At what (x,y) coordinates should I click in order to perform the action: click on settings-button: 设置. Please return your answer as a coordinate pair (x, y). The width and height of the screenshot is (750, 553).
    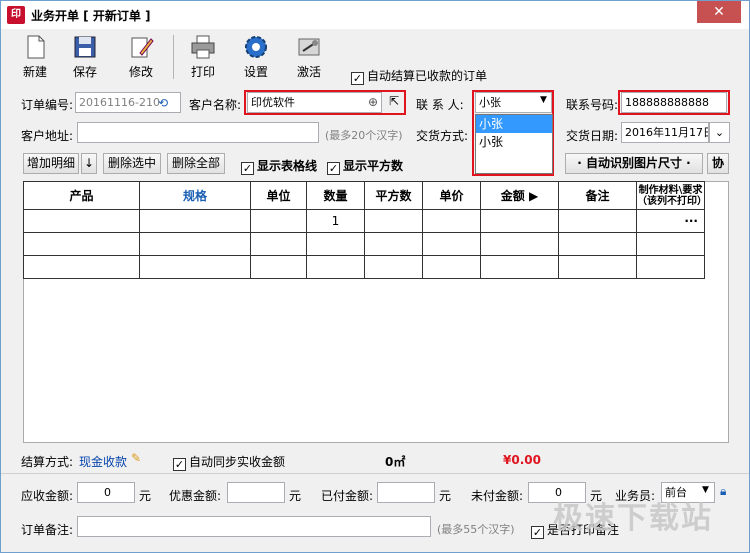
    Looking at the image, I should click on (256, 56).